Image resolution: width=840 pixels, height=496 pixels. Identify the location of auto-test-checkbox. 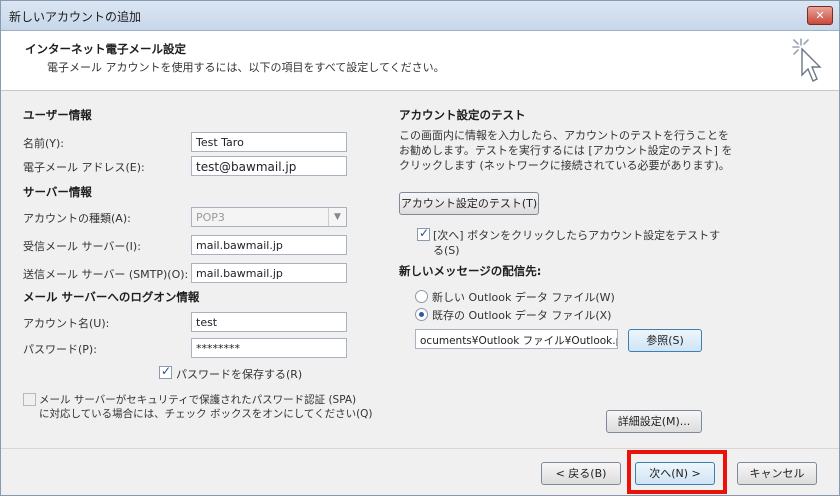
(423, 233).